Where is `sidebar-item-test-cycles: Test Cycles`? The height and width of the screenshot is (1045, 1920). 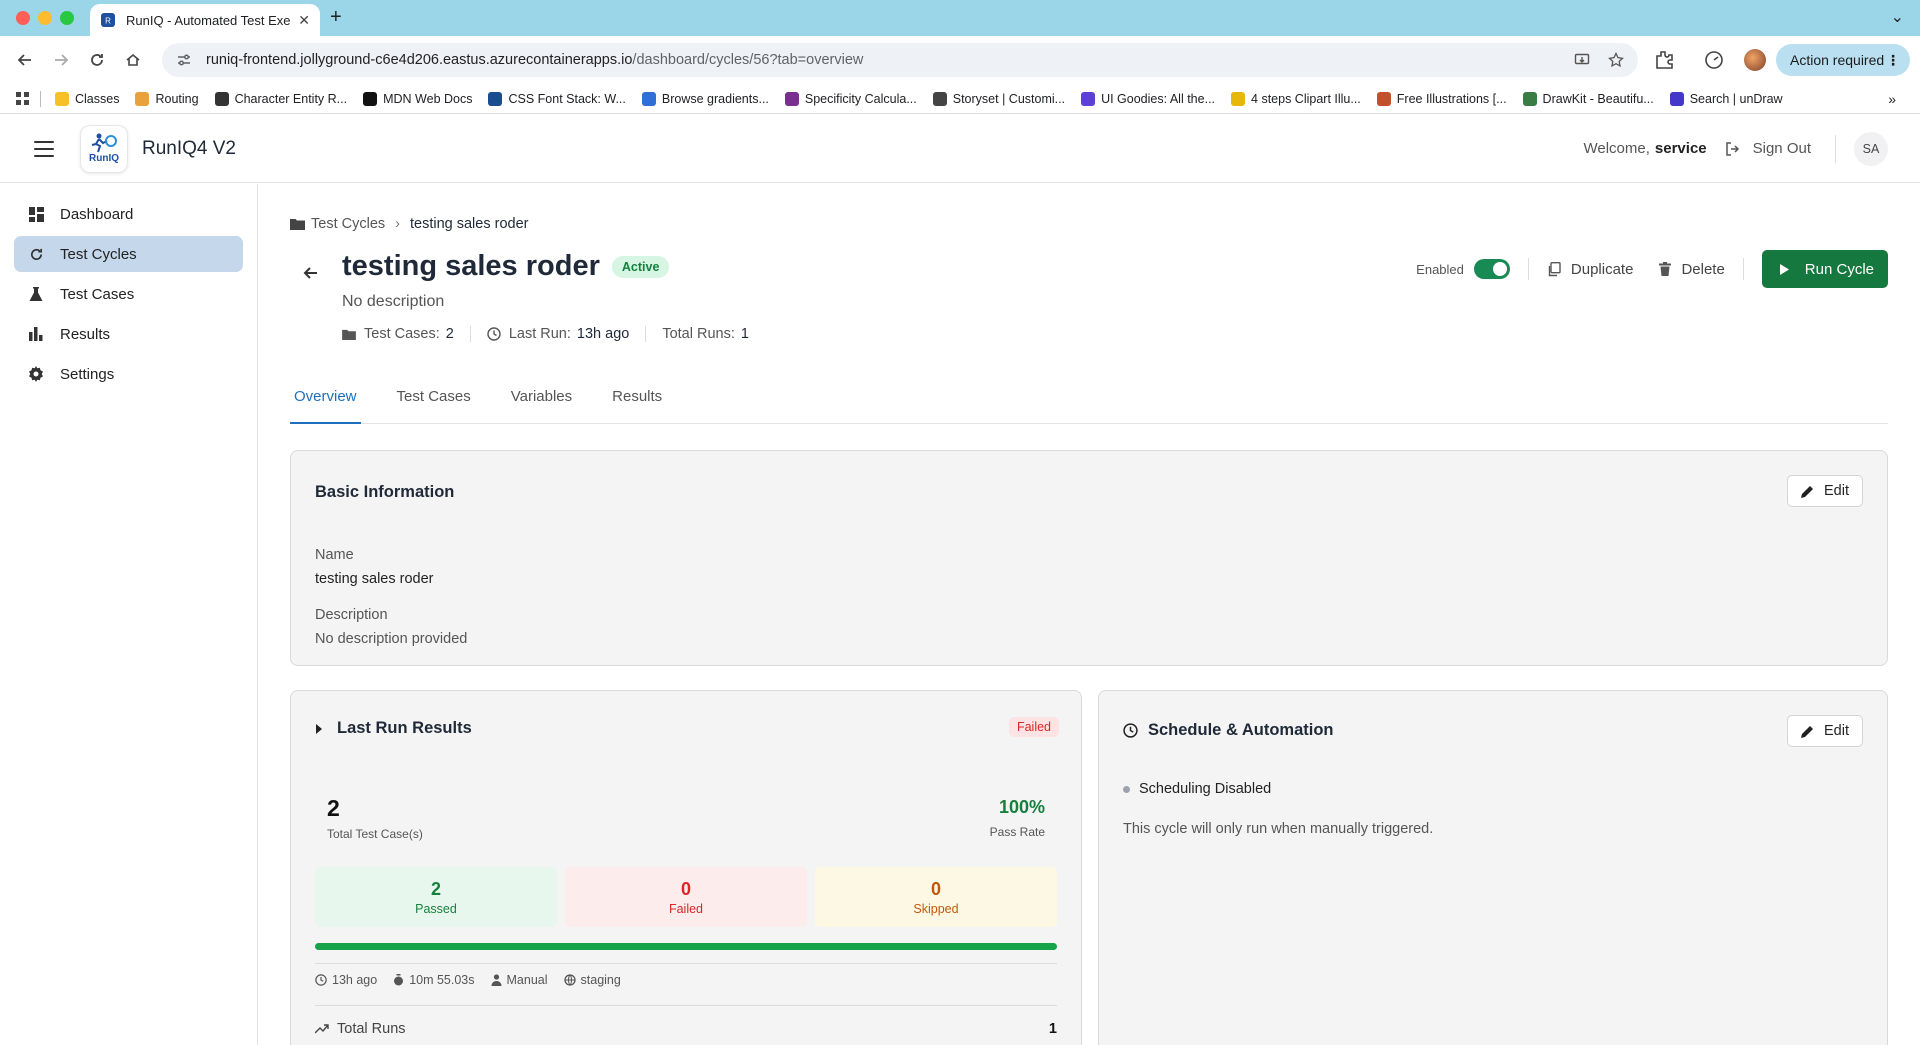
sidebar-item-test-cycles: Test Cycles is located at coordinates (128, 254).